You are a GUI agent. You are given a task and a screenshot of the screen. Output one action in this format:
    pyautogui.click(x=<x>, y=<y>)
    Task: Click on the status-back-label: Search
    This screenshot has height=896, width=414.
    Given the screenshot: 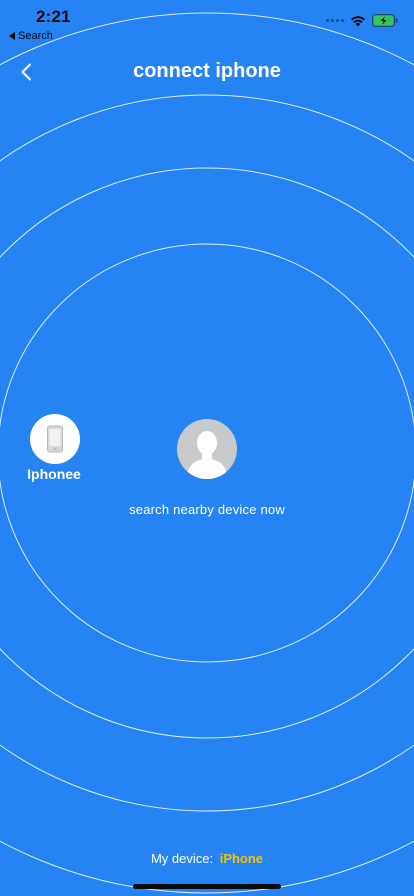 What is the action you would take?
    pyautogui.click(x=35, y=36)
    